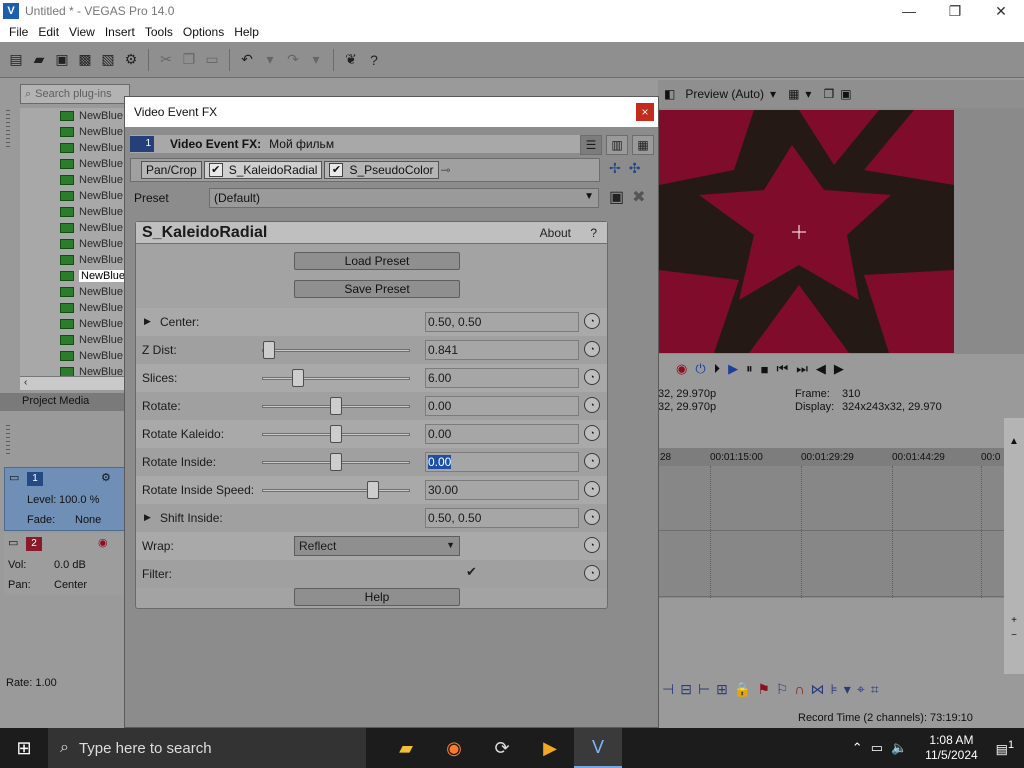  Describe the element at coordinates (783, 369) in the screenshot. I see `go-to-start-icon: ⏮` at that location.